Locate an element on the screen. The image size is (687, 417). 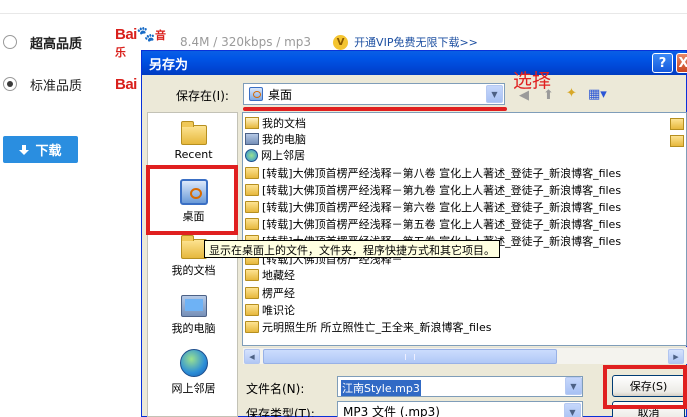
filetype-value: MP3 文件 (.mp3) is located at coordinates (391, 410).